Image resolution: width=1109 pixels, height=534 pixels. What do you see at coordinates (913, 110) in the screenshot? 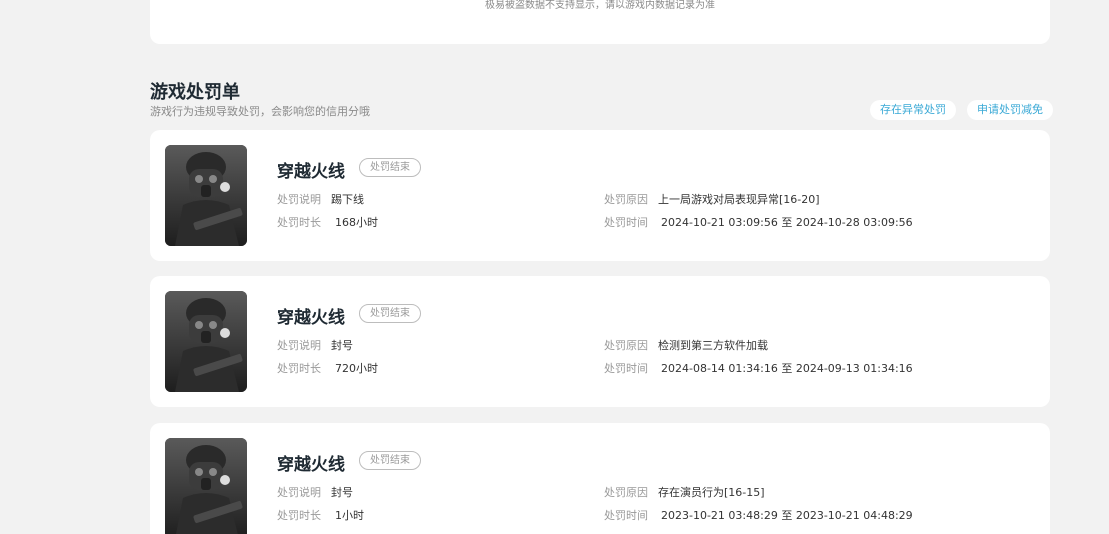
I see `report-abnormal-button: 存在异常处罚` at bounding box center [913, 110].